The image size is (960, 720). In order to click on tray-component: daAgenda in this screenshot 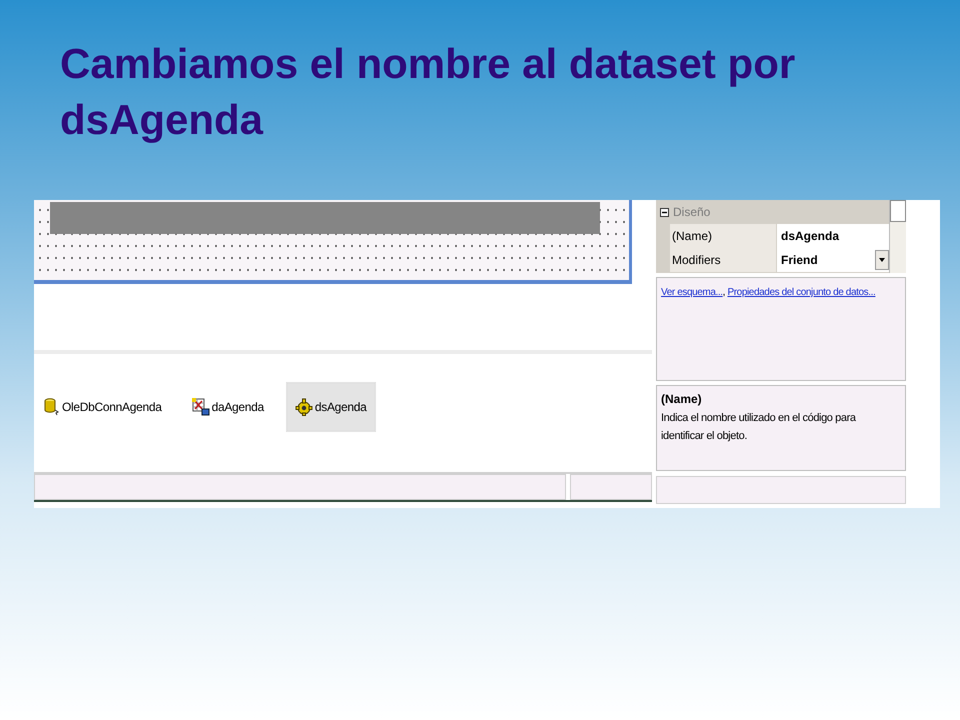, I will do `click(228, 407)`.